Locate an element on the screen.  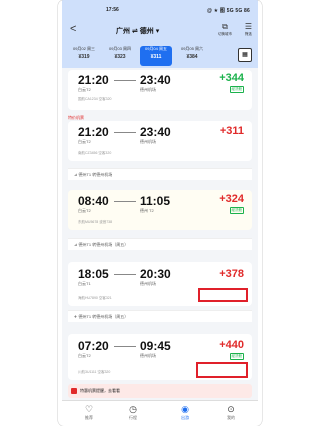
date-label: 09月05 周六 is located at coordinates (191, 48).